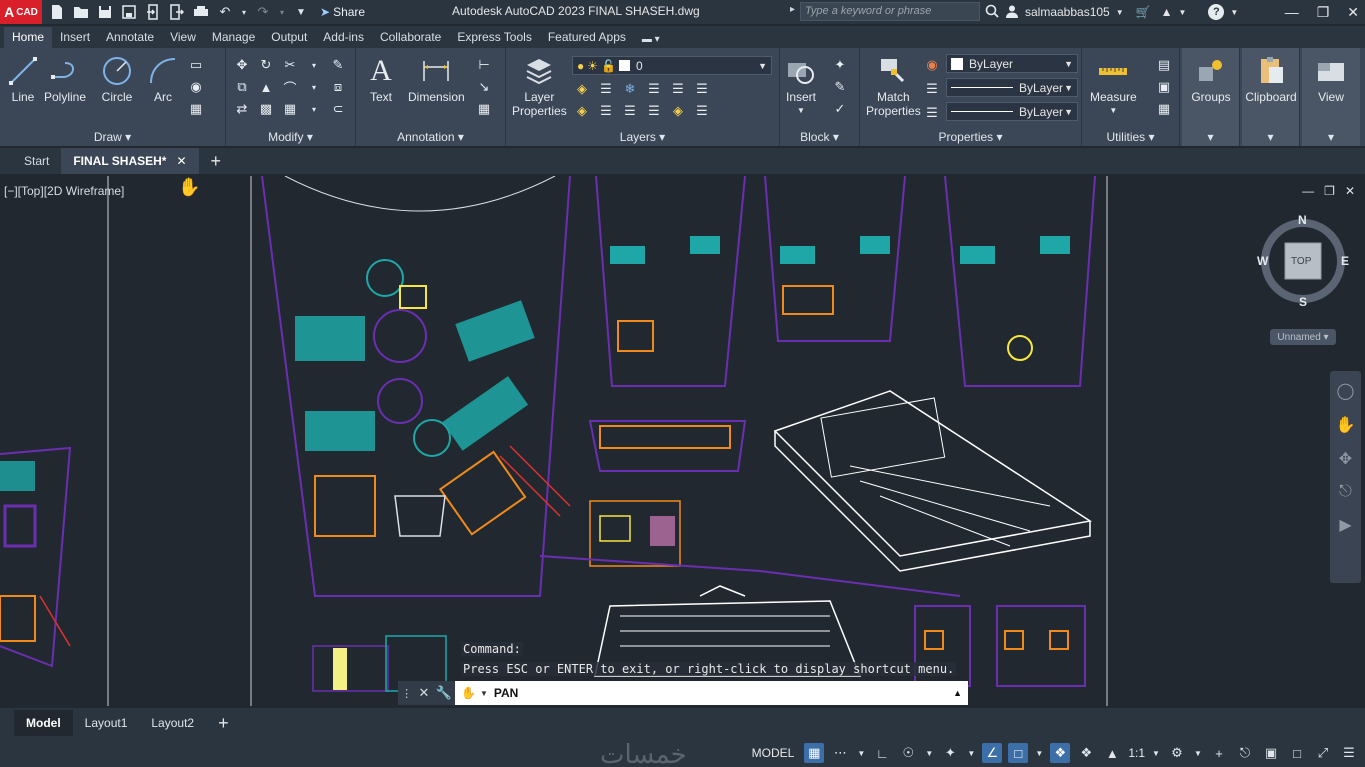 The width and height of the screenshot is (1365, 767). What do you see at coordinates (338, 109) in the screenshot?
I see `offset-icon: ⊂` at bounding box center [338, 109].